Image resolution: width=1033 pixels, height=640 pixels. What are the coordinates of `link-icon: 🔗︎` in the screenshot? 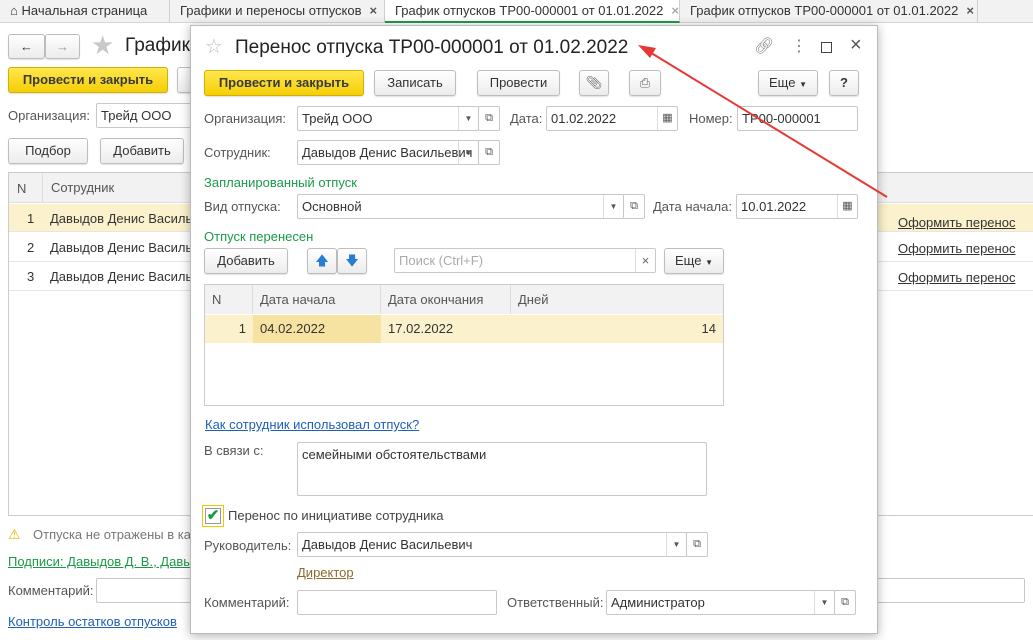 It's located at (764, 46).